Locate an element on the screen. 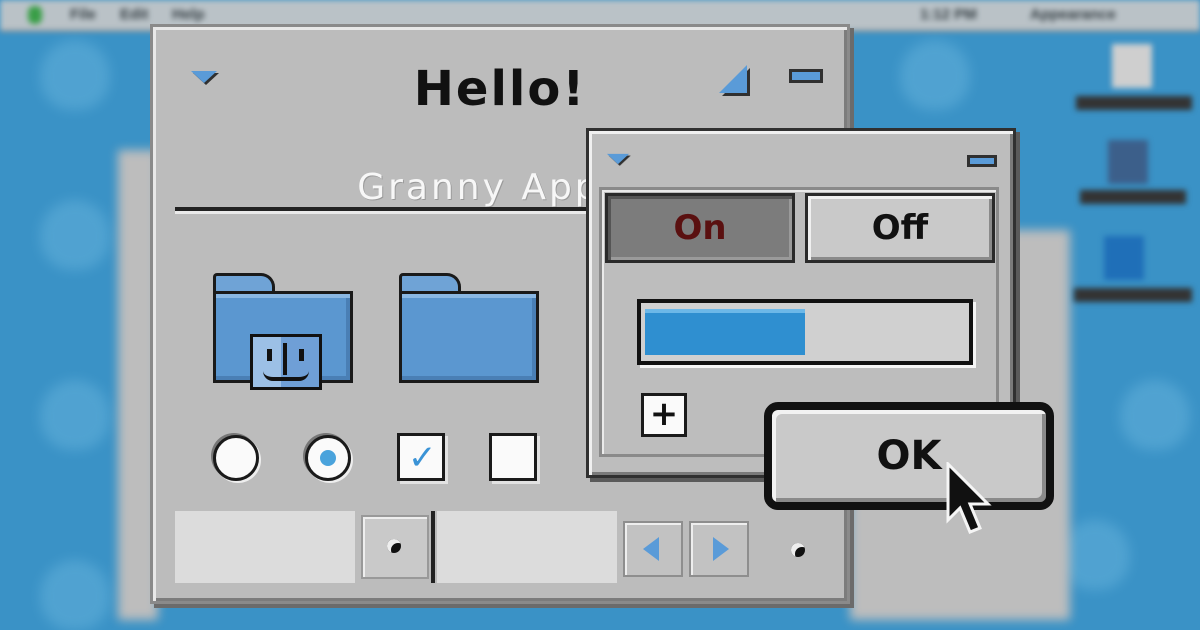  desktop-app-icon is located at coordinates (1128, 162).